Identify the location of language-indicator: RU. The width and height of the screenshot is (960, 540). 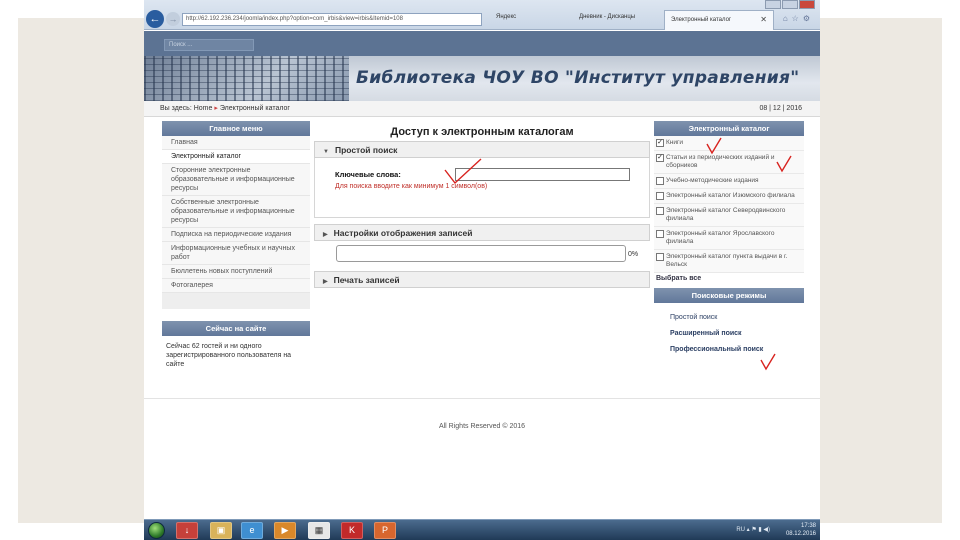
(740, 530).